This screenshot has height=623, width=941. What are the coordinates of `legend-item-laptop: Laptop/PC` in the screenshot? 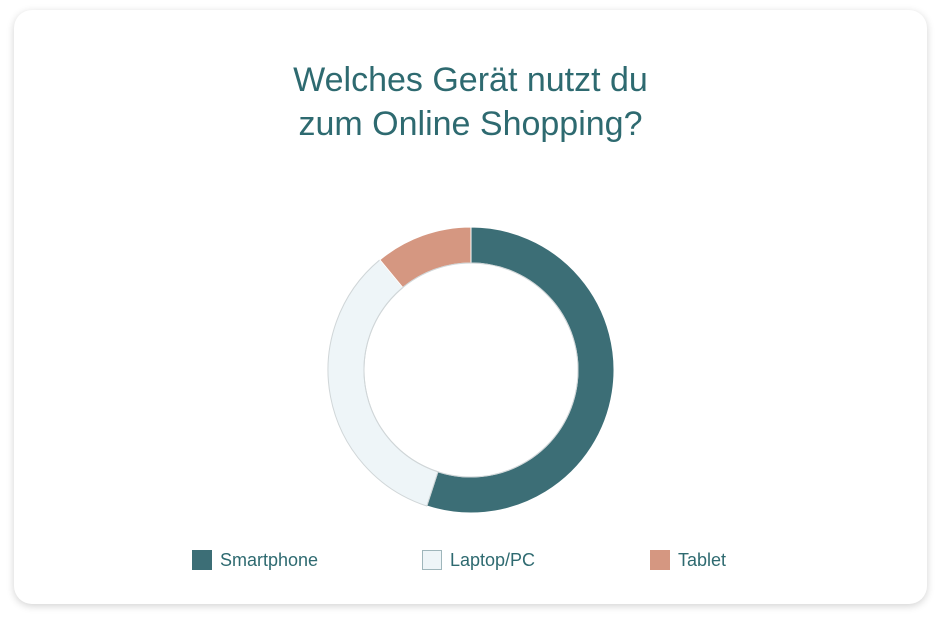 It's located at (478, 560).